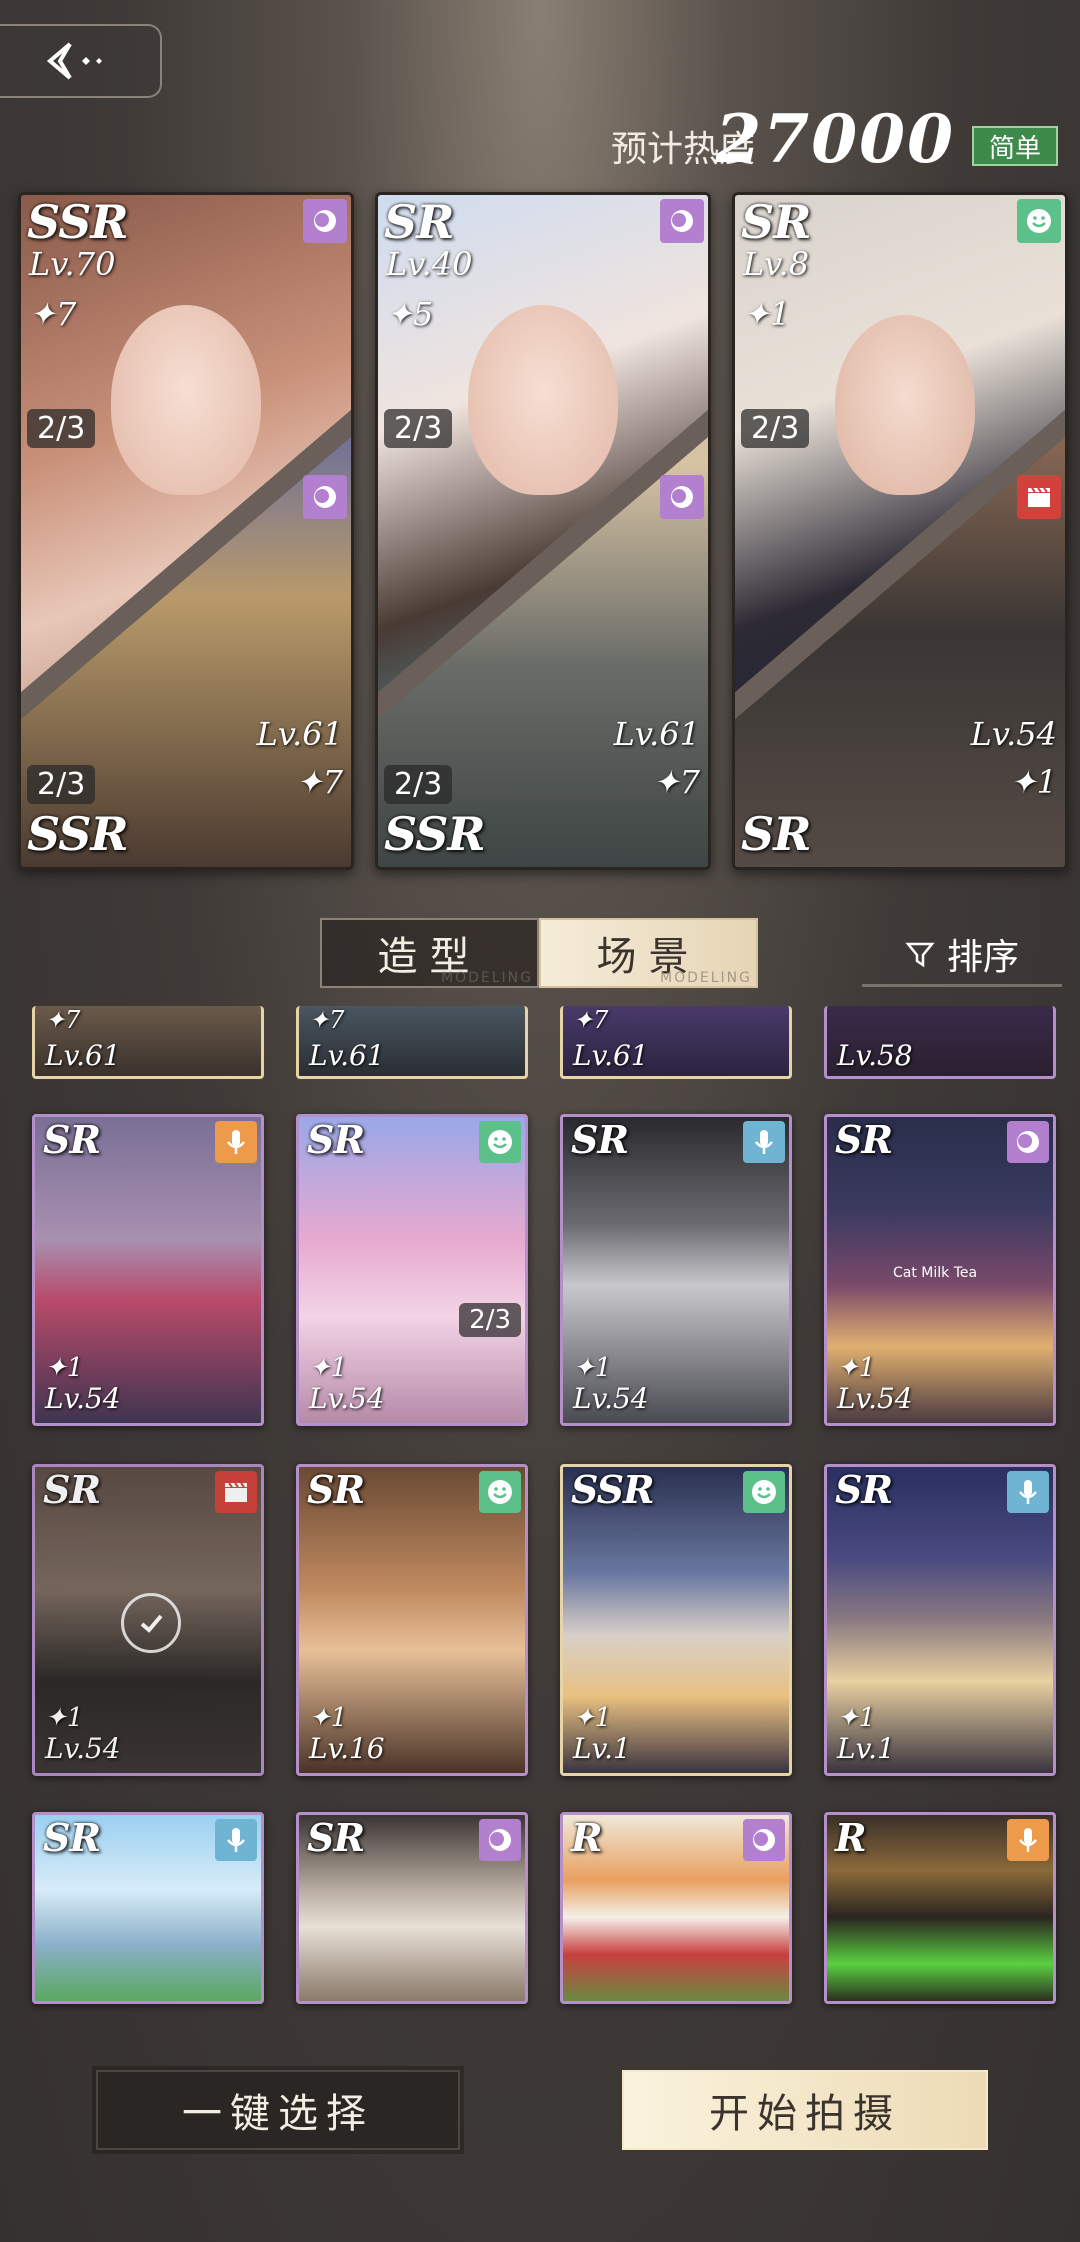 The width and height of the screenshot is (1080, 2242). Describe the element at coordinates (982, 957) in the screenshot. I see `sort-label: 排序` at that location.